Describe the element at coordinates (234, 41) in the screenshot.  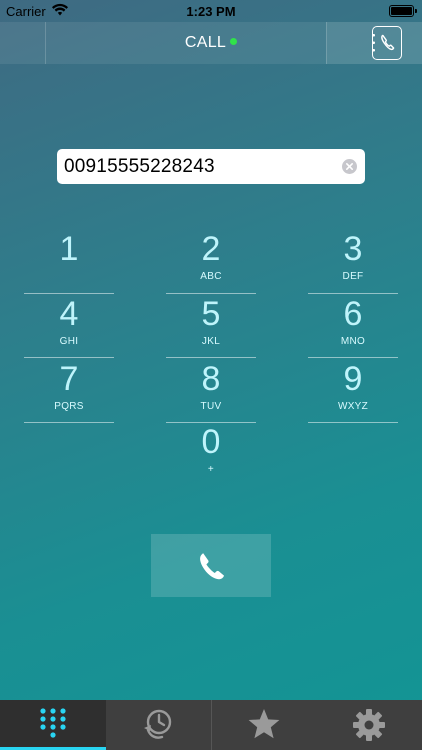
I see `online-status-dot` at that location.